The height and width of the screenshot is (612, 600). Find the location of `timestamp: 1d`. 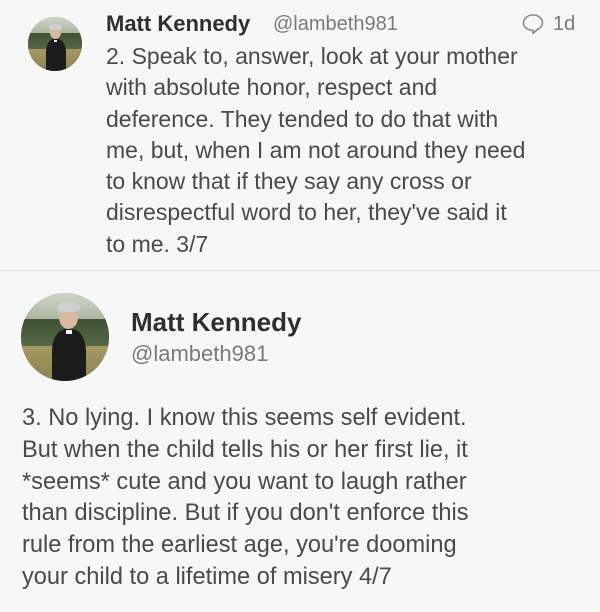

timestamp: 1d is located at coordinates (564, 24).